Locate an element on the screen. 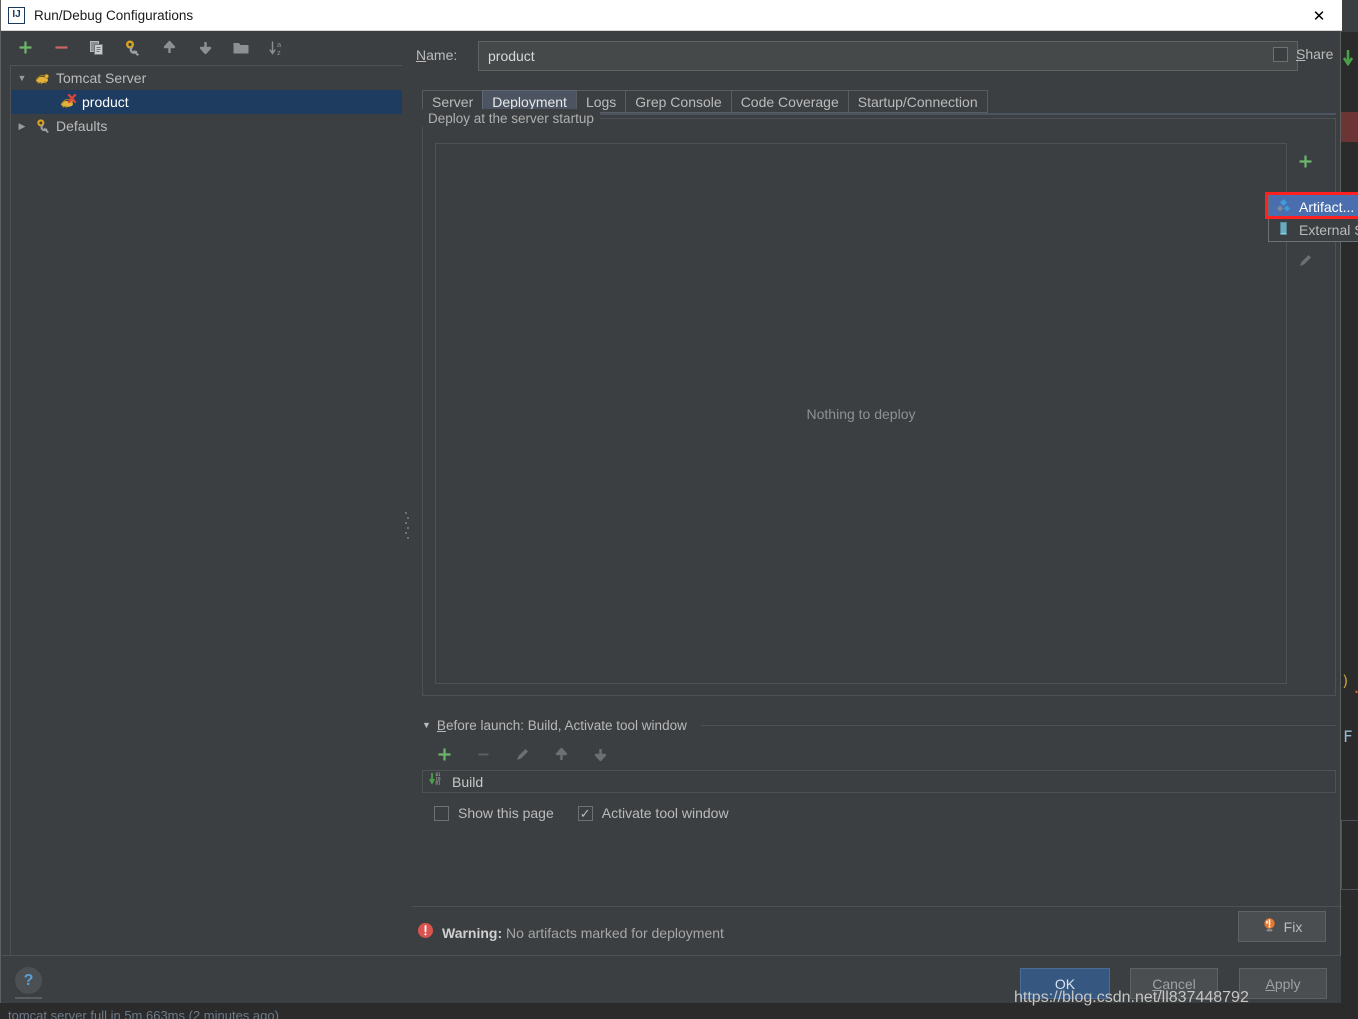  tree-item-label: Defaults is located at coordinates (82, 126).